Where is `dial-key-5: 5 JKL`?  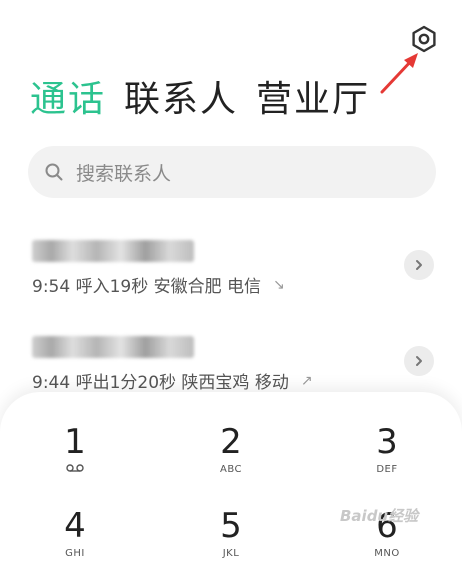
dial-key-5: 5 JKL is located at coordinates (231, 532).